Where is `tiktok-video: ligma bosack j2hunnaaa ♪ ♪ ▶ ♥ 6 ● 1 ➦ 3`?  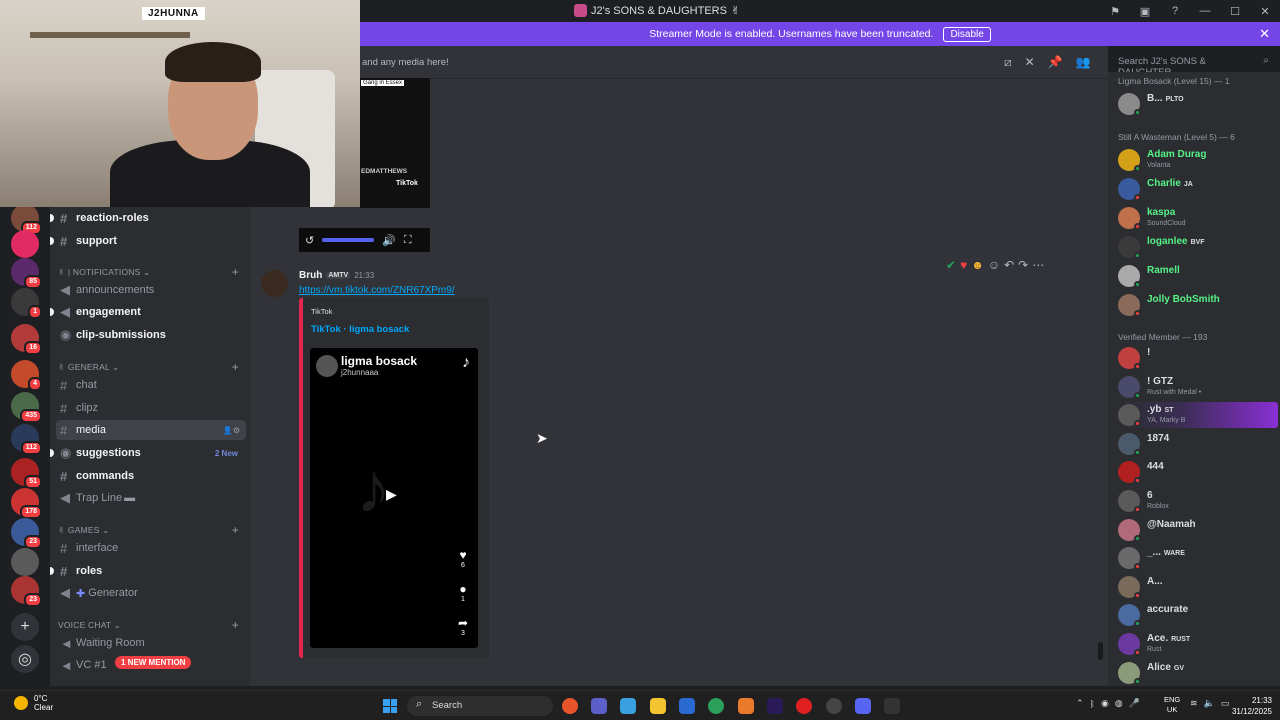 tiktok-video: ligma bosack j2hunnaaa ♪ ♪ ▶ ♥ 6 ● 1 ➦ 3 is located at coordinates (394, 498).